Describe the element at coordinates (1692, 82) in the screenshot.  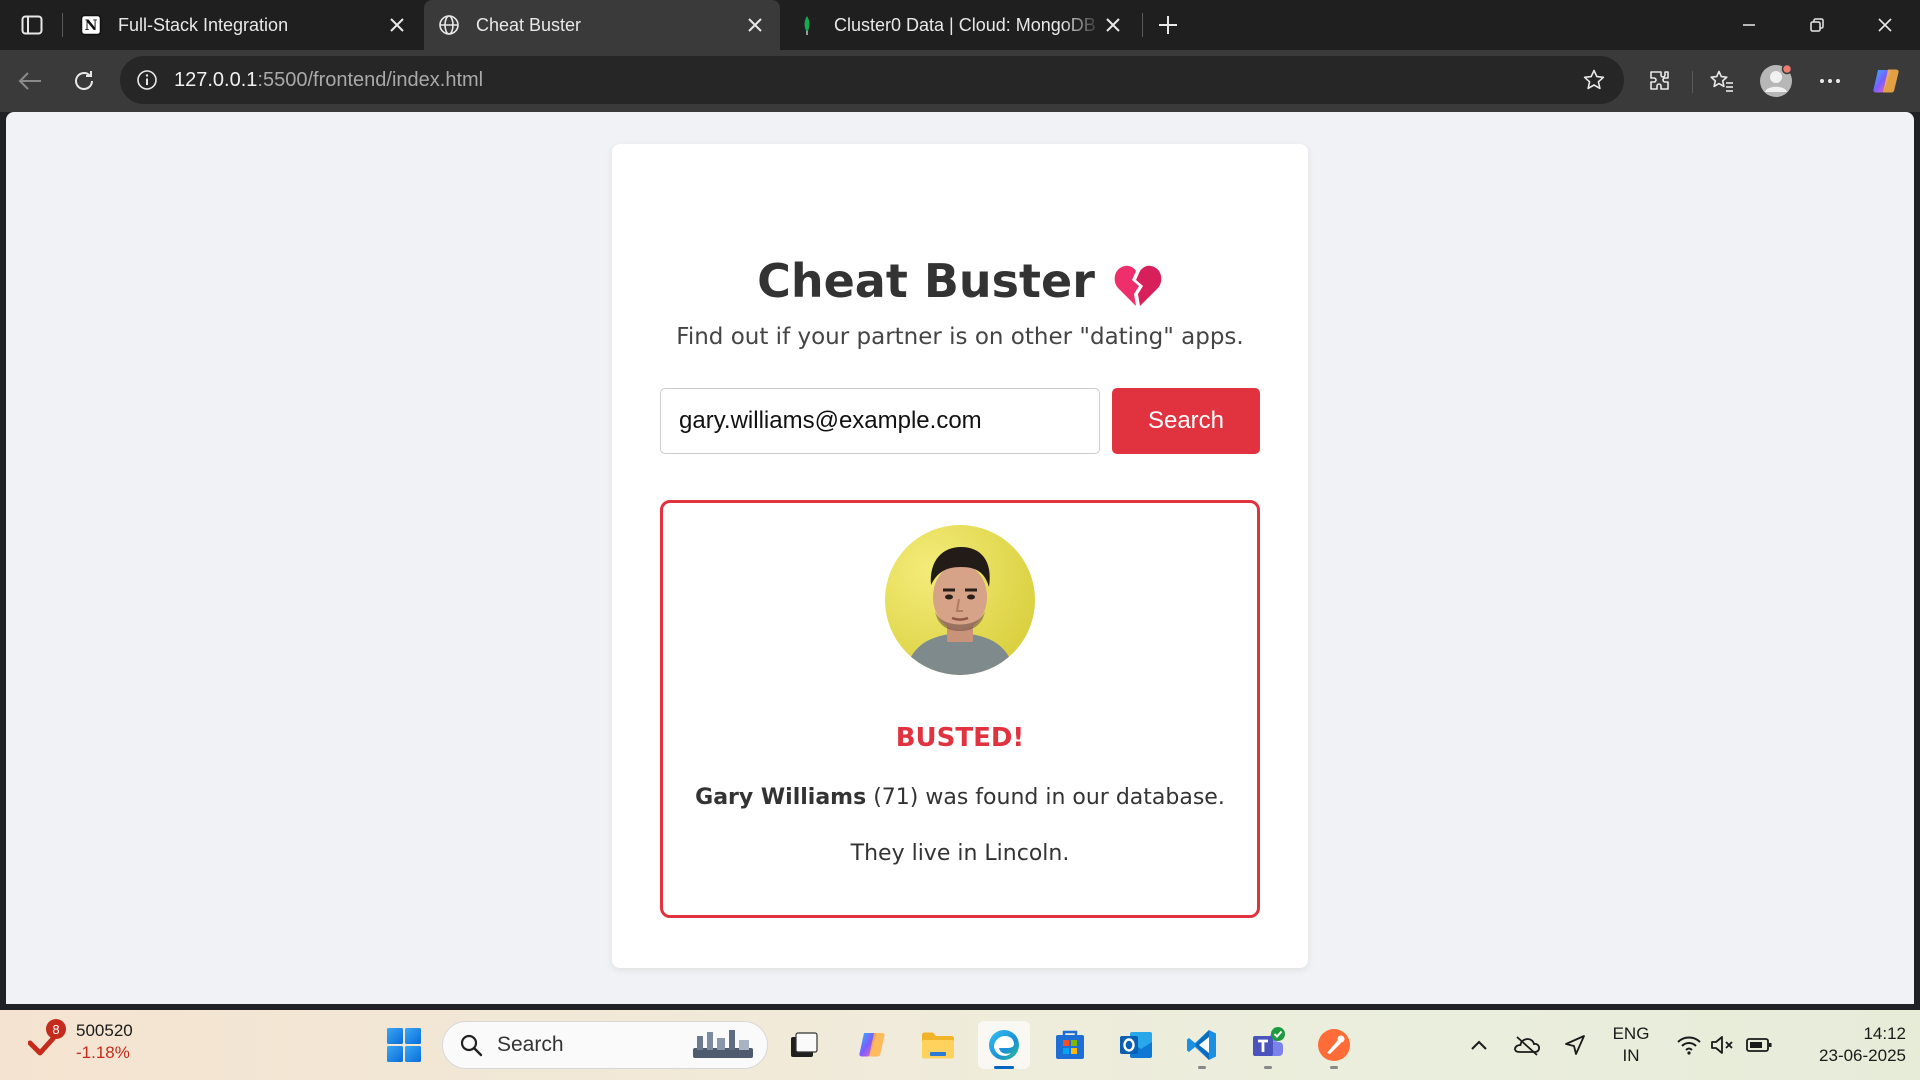
I see `toolbar-separator` at that location.